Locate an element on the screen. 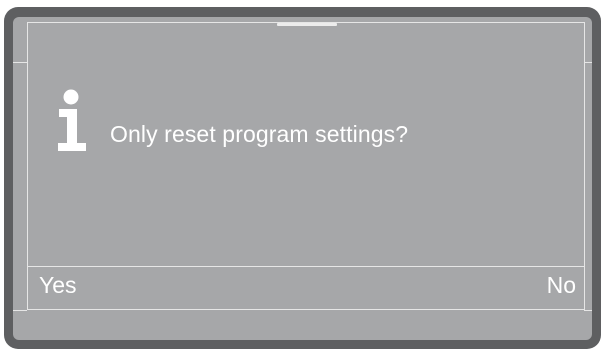 This screenshot has width=605, height=352. dialog-message: Only reset program settings? is located at coordinates (259, 134).